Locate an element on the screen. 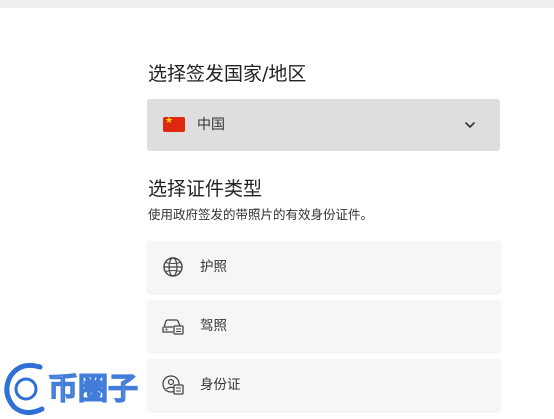  option-passport: 护照 is located at coordinates (324, 267).